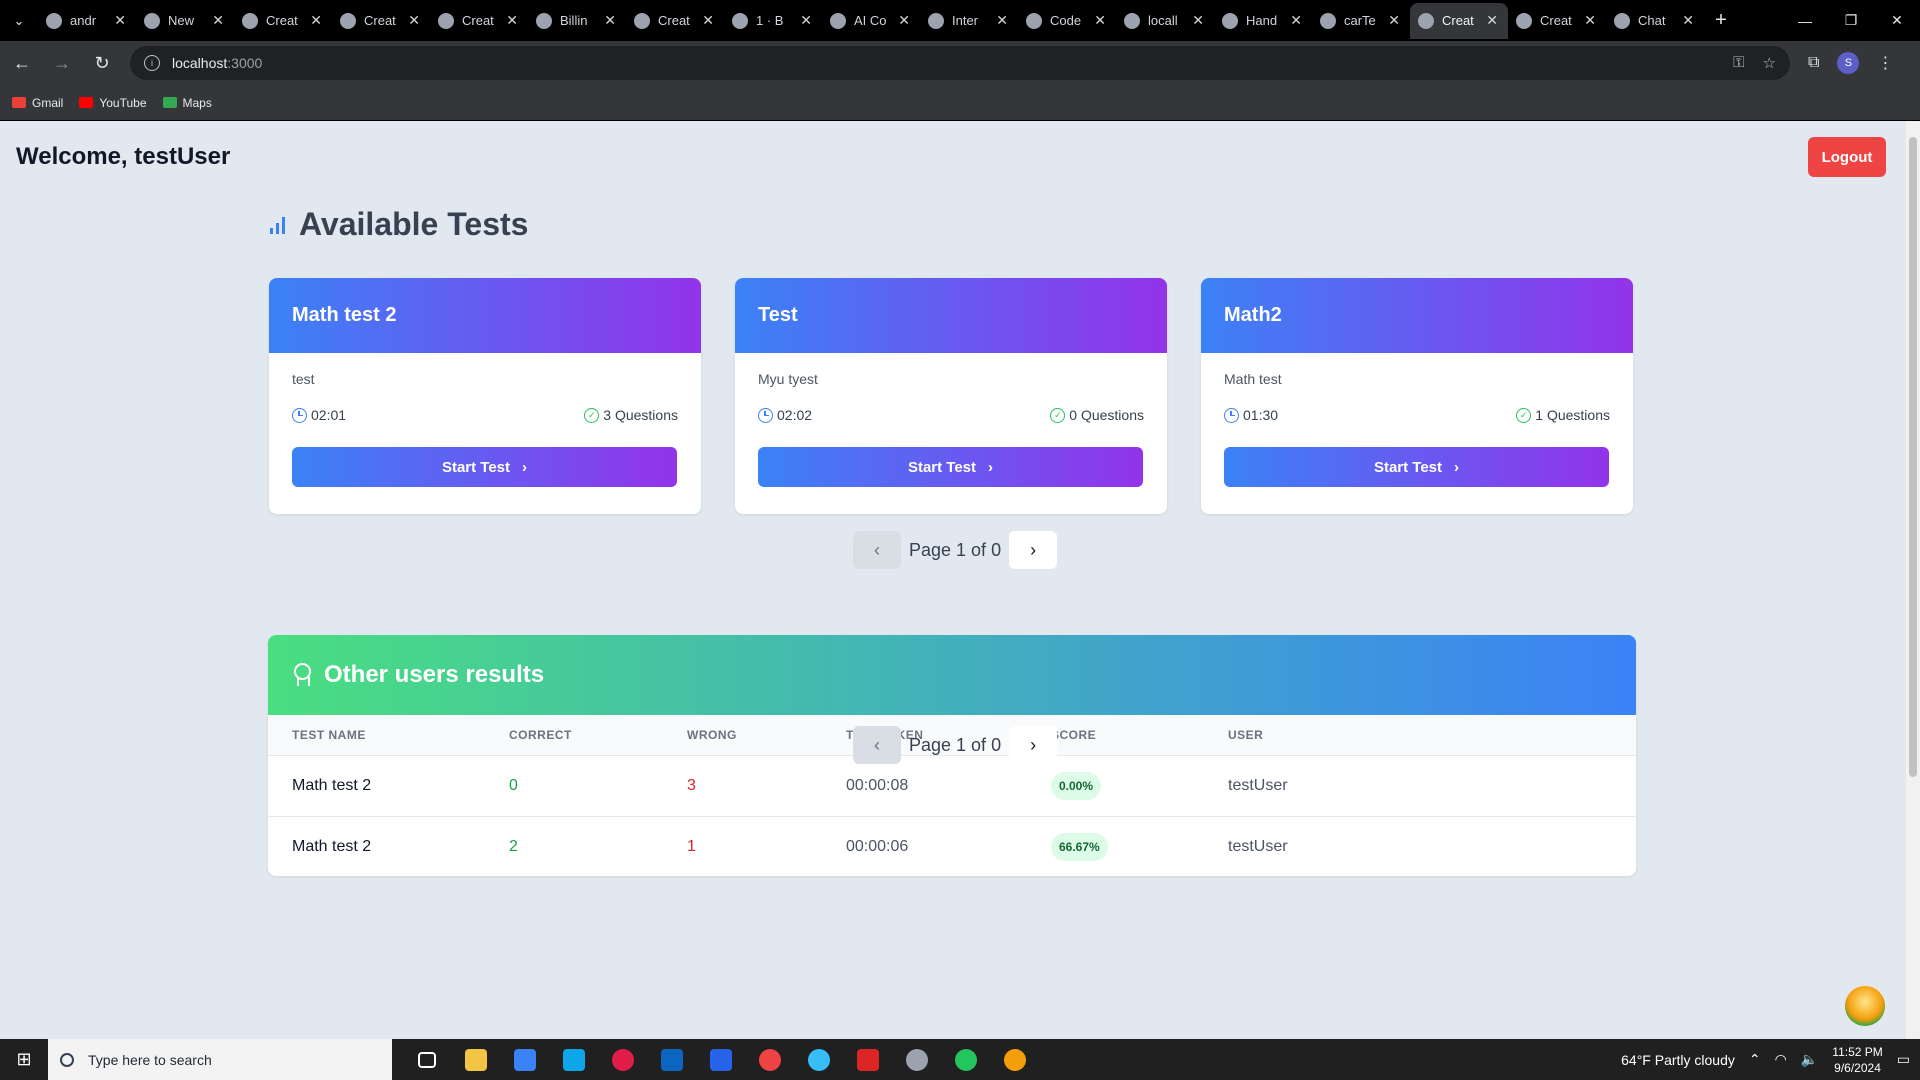  I want to click on file-explorer-icon, so click(475, 1059).